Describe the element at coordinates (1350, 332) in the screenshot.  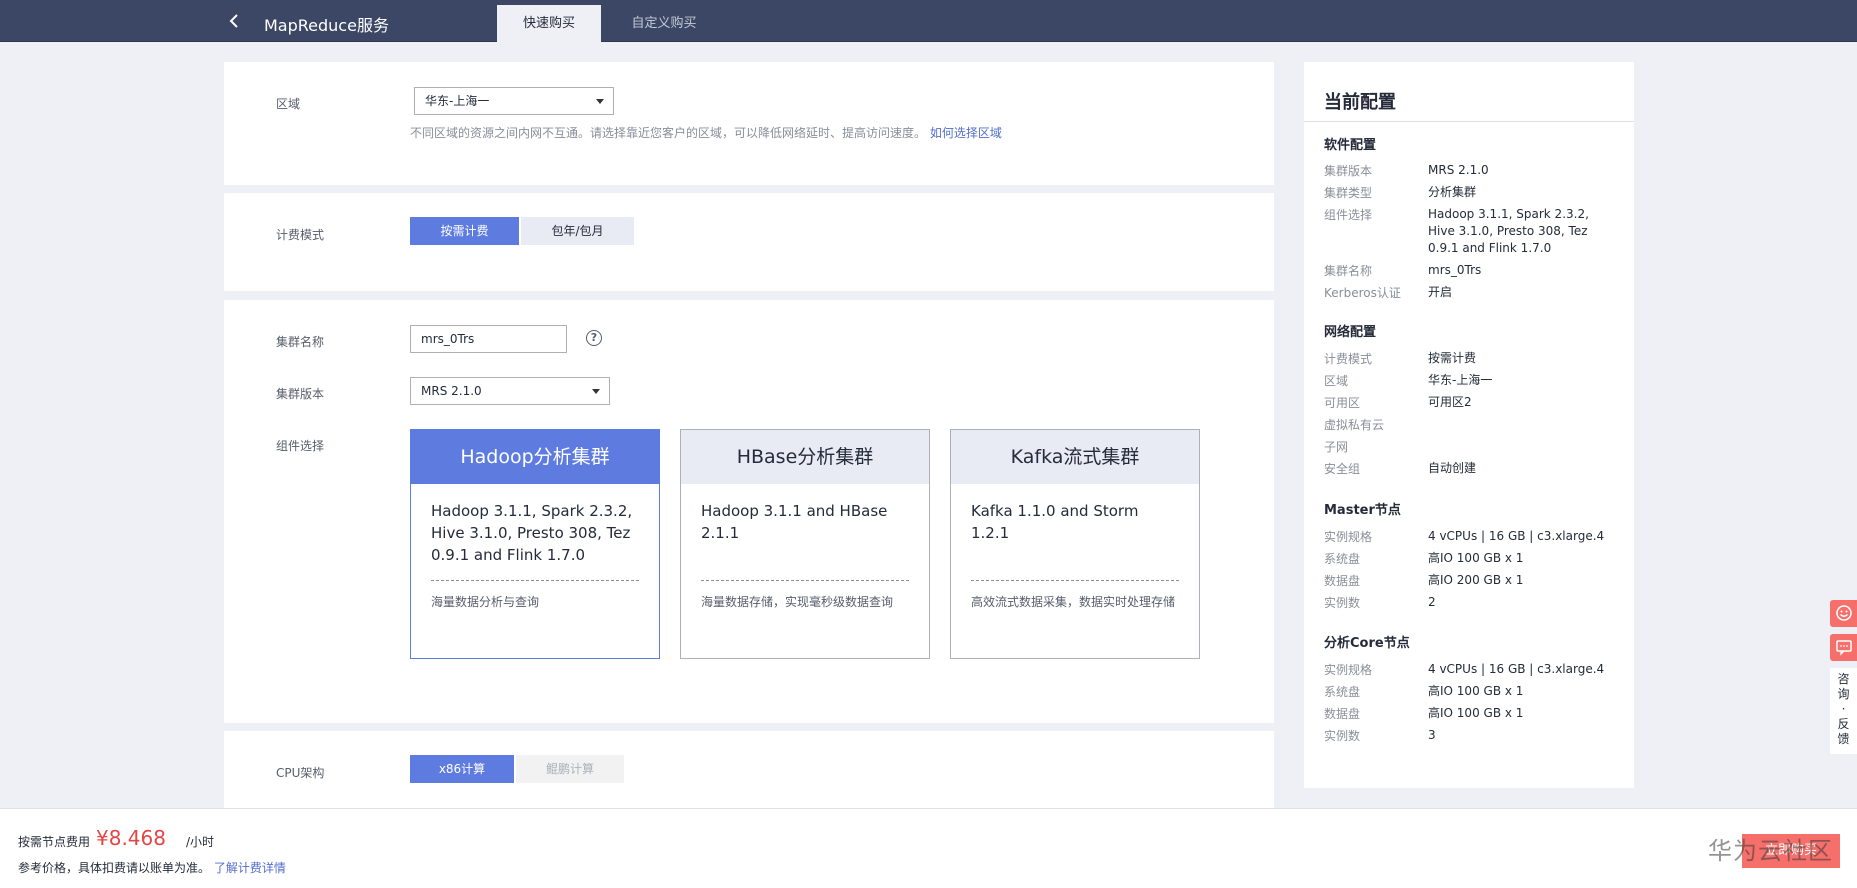
I see `network-config-title: 网络配置` at that location.